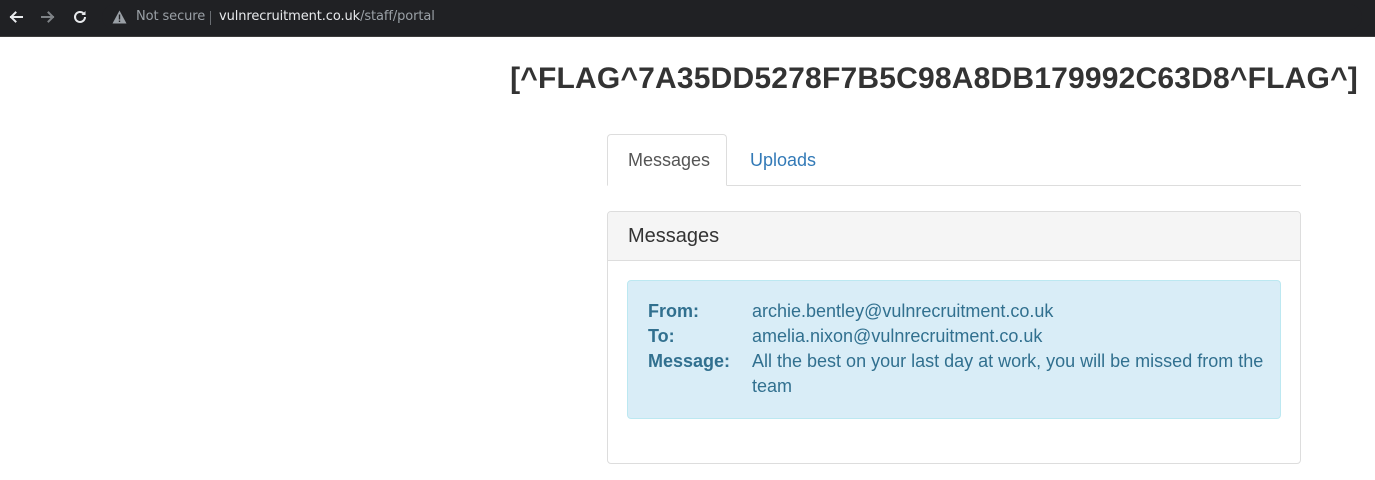 The width and height of the screenshot is (1375, 480). What do you see at coordinates (661, 336) in the screenshot?
I see `to-label: To:` at bounding box center [661, 336].